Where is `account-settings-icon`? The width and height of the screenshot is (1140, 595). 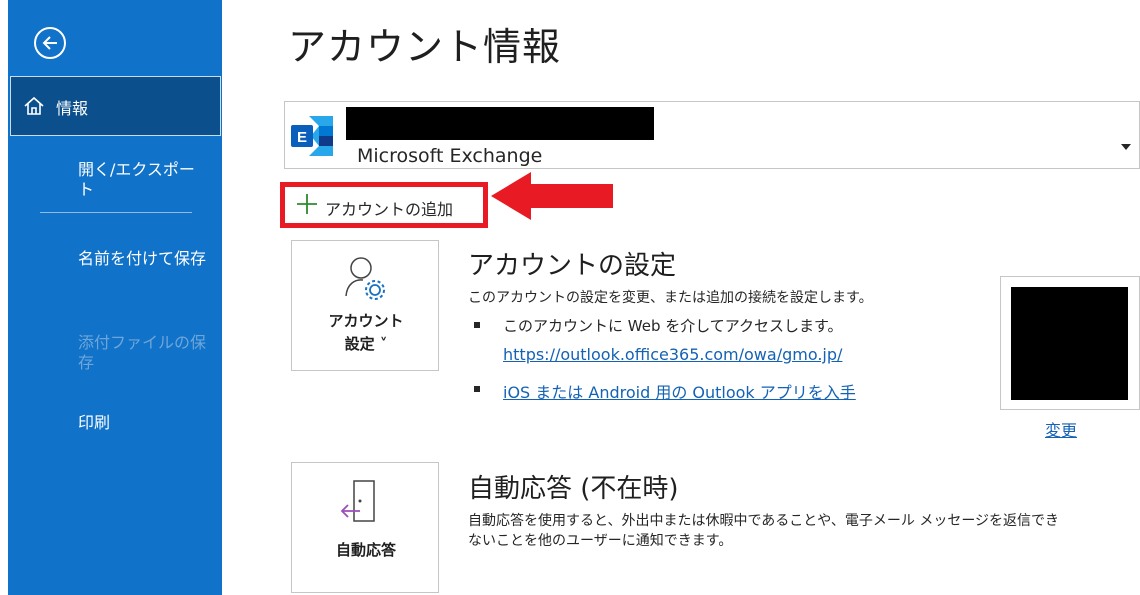
account-settings-icon is located at coordinates (366, 279).